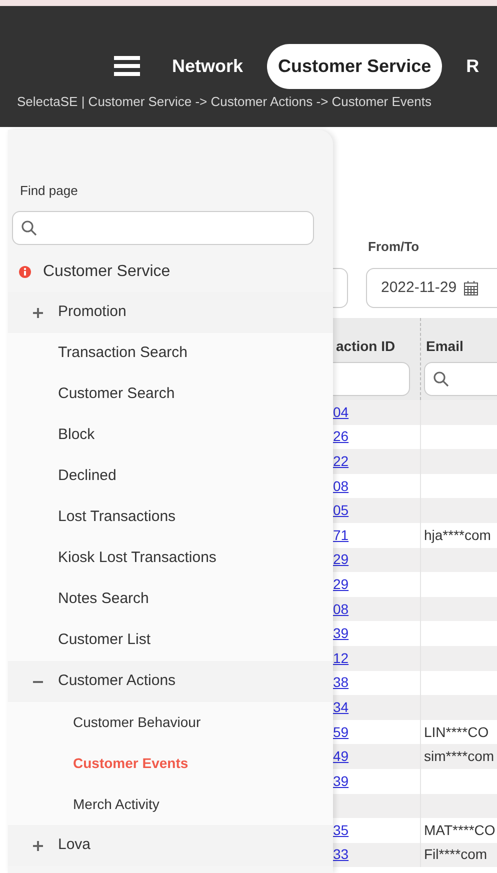 This screenshot has height=873, width=497. I want to click on transaction-link: 71, so click(341, 535).